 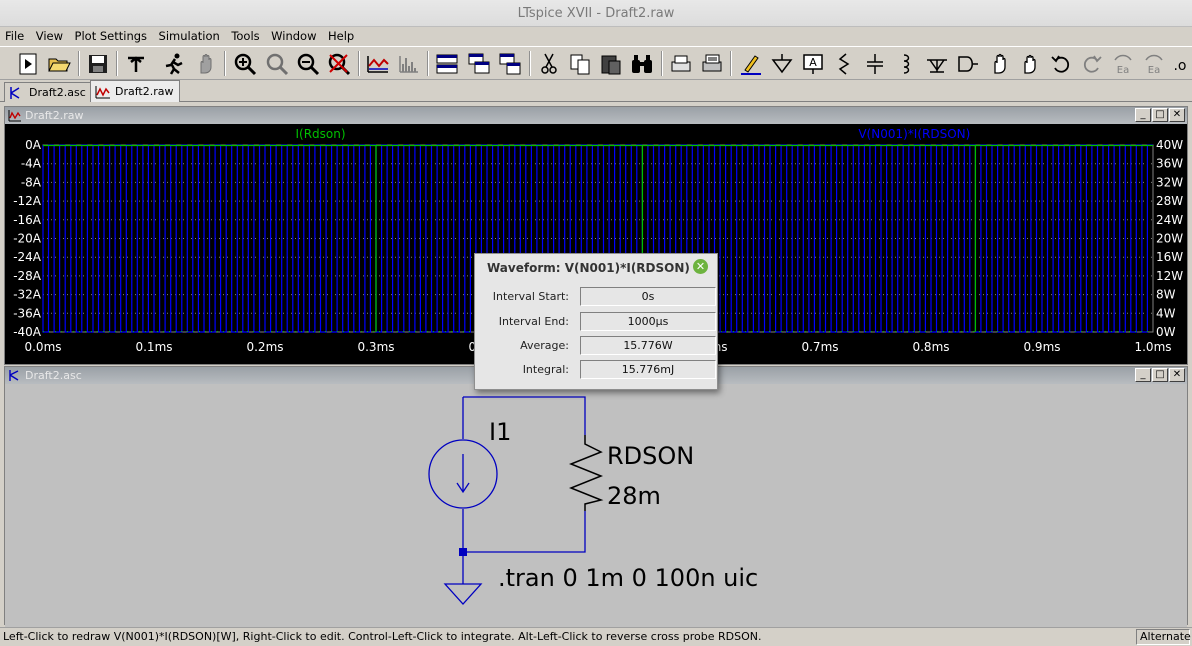 I want to click on spice-directive-icon: .o, so click(x=1180, y=63).